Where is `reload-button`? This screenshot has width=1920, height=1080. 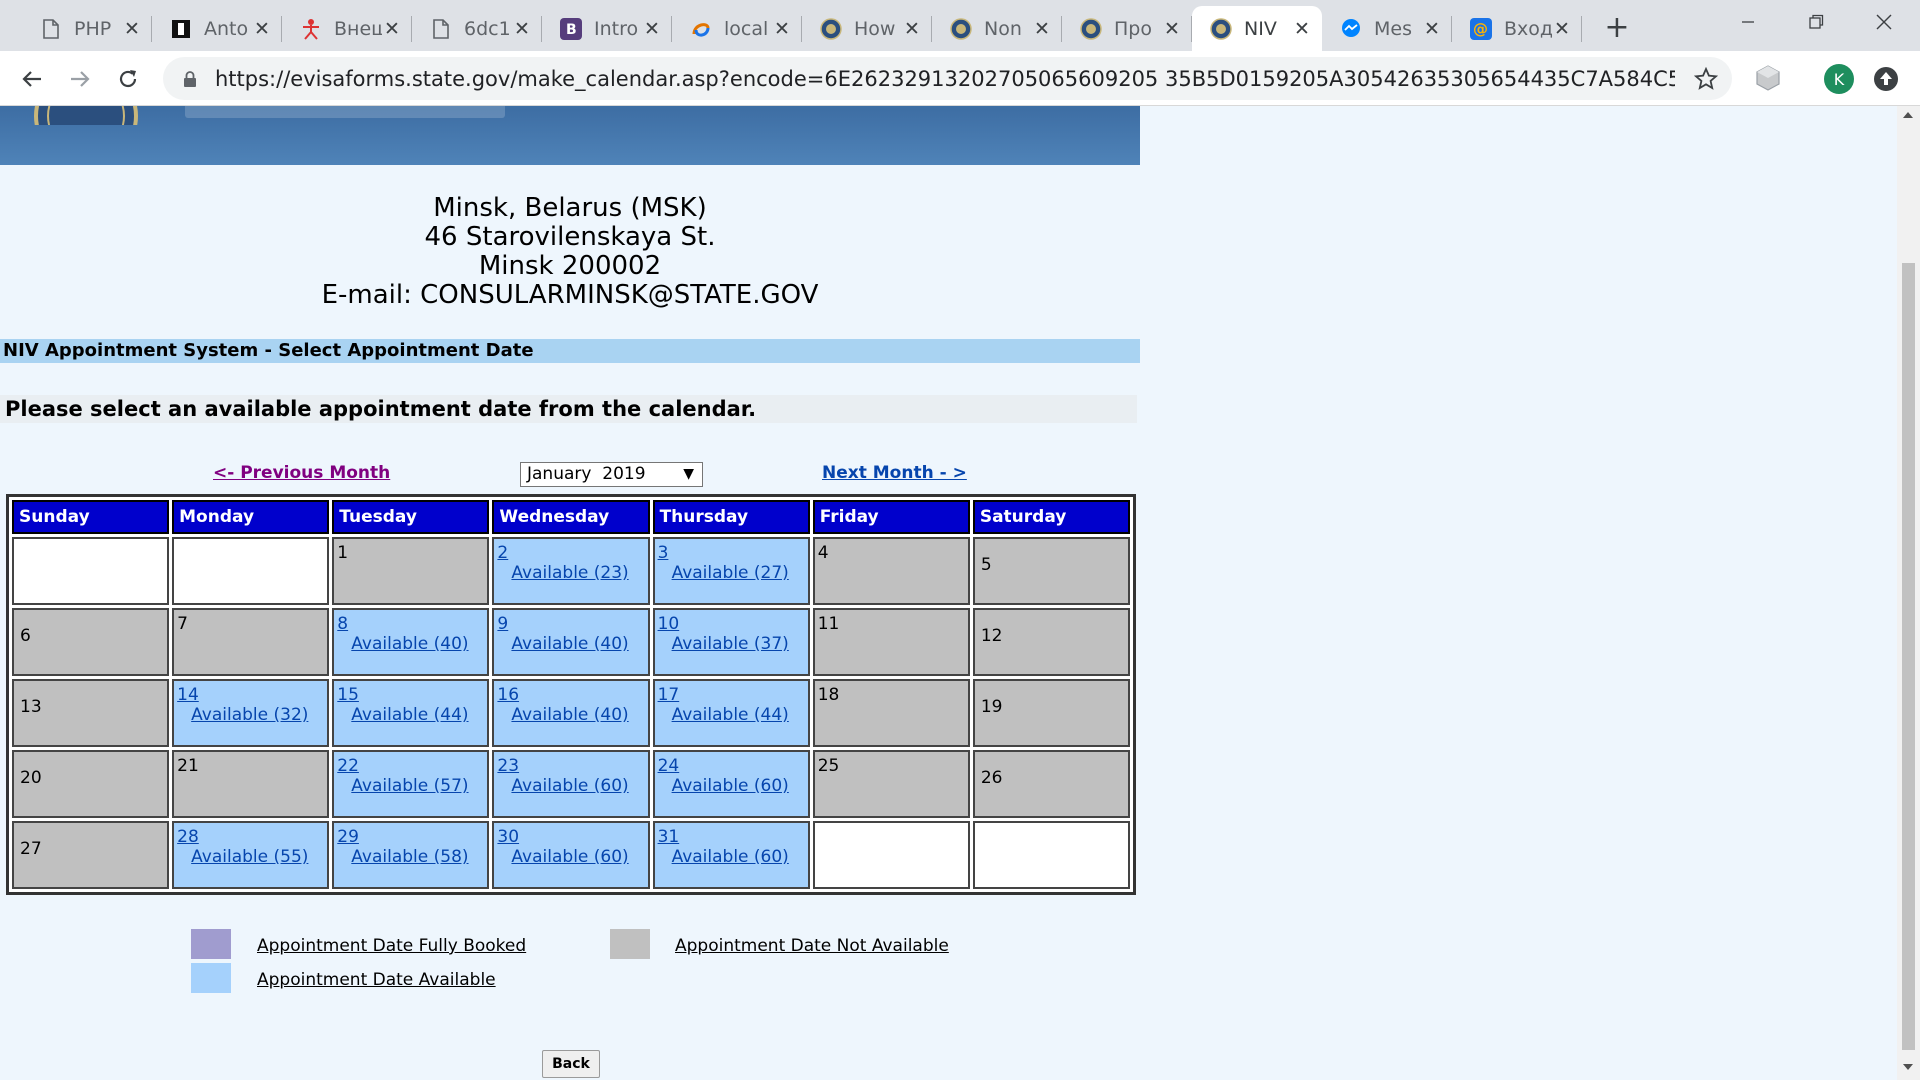
reload-button is located at coordinates (128, 79).